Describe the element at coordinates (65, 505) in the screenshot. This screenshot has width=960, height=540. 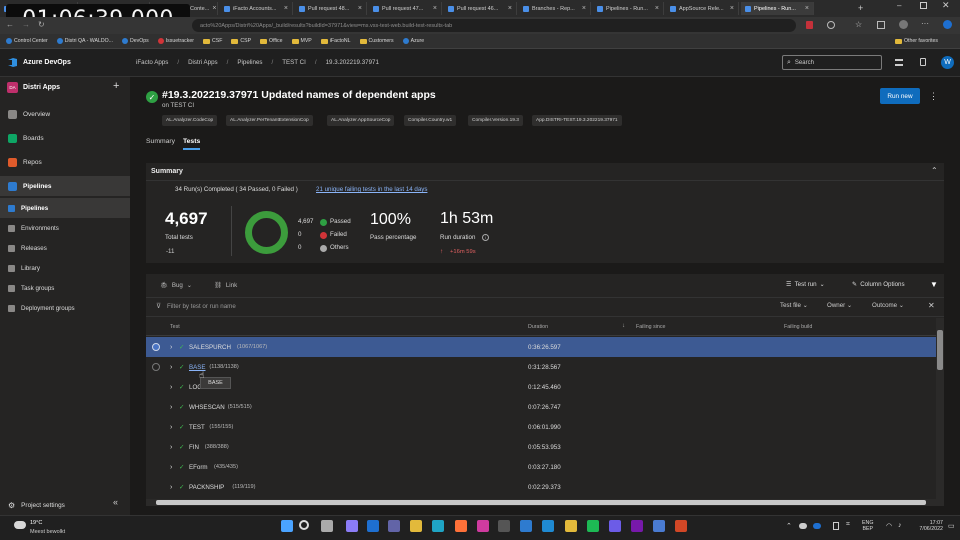
I see `project-settings: ⚙ Project settings` at that location.